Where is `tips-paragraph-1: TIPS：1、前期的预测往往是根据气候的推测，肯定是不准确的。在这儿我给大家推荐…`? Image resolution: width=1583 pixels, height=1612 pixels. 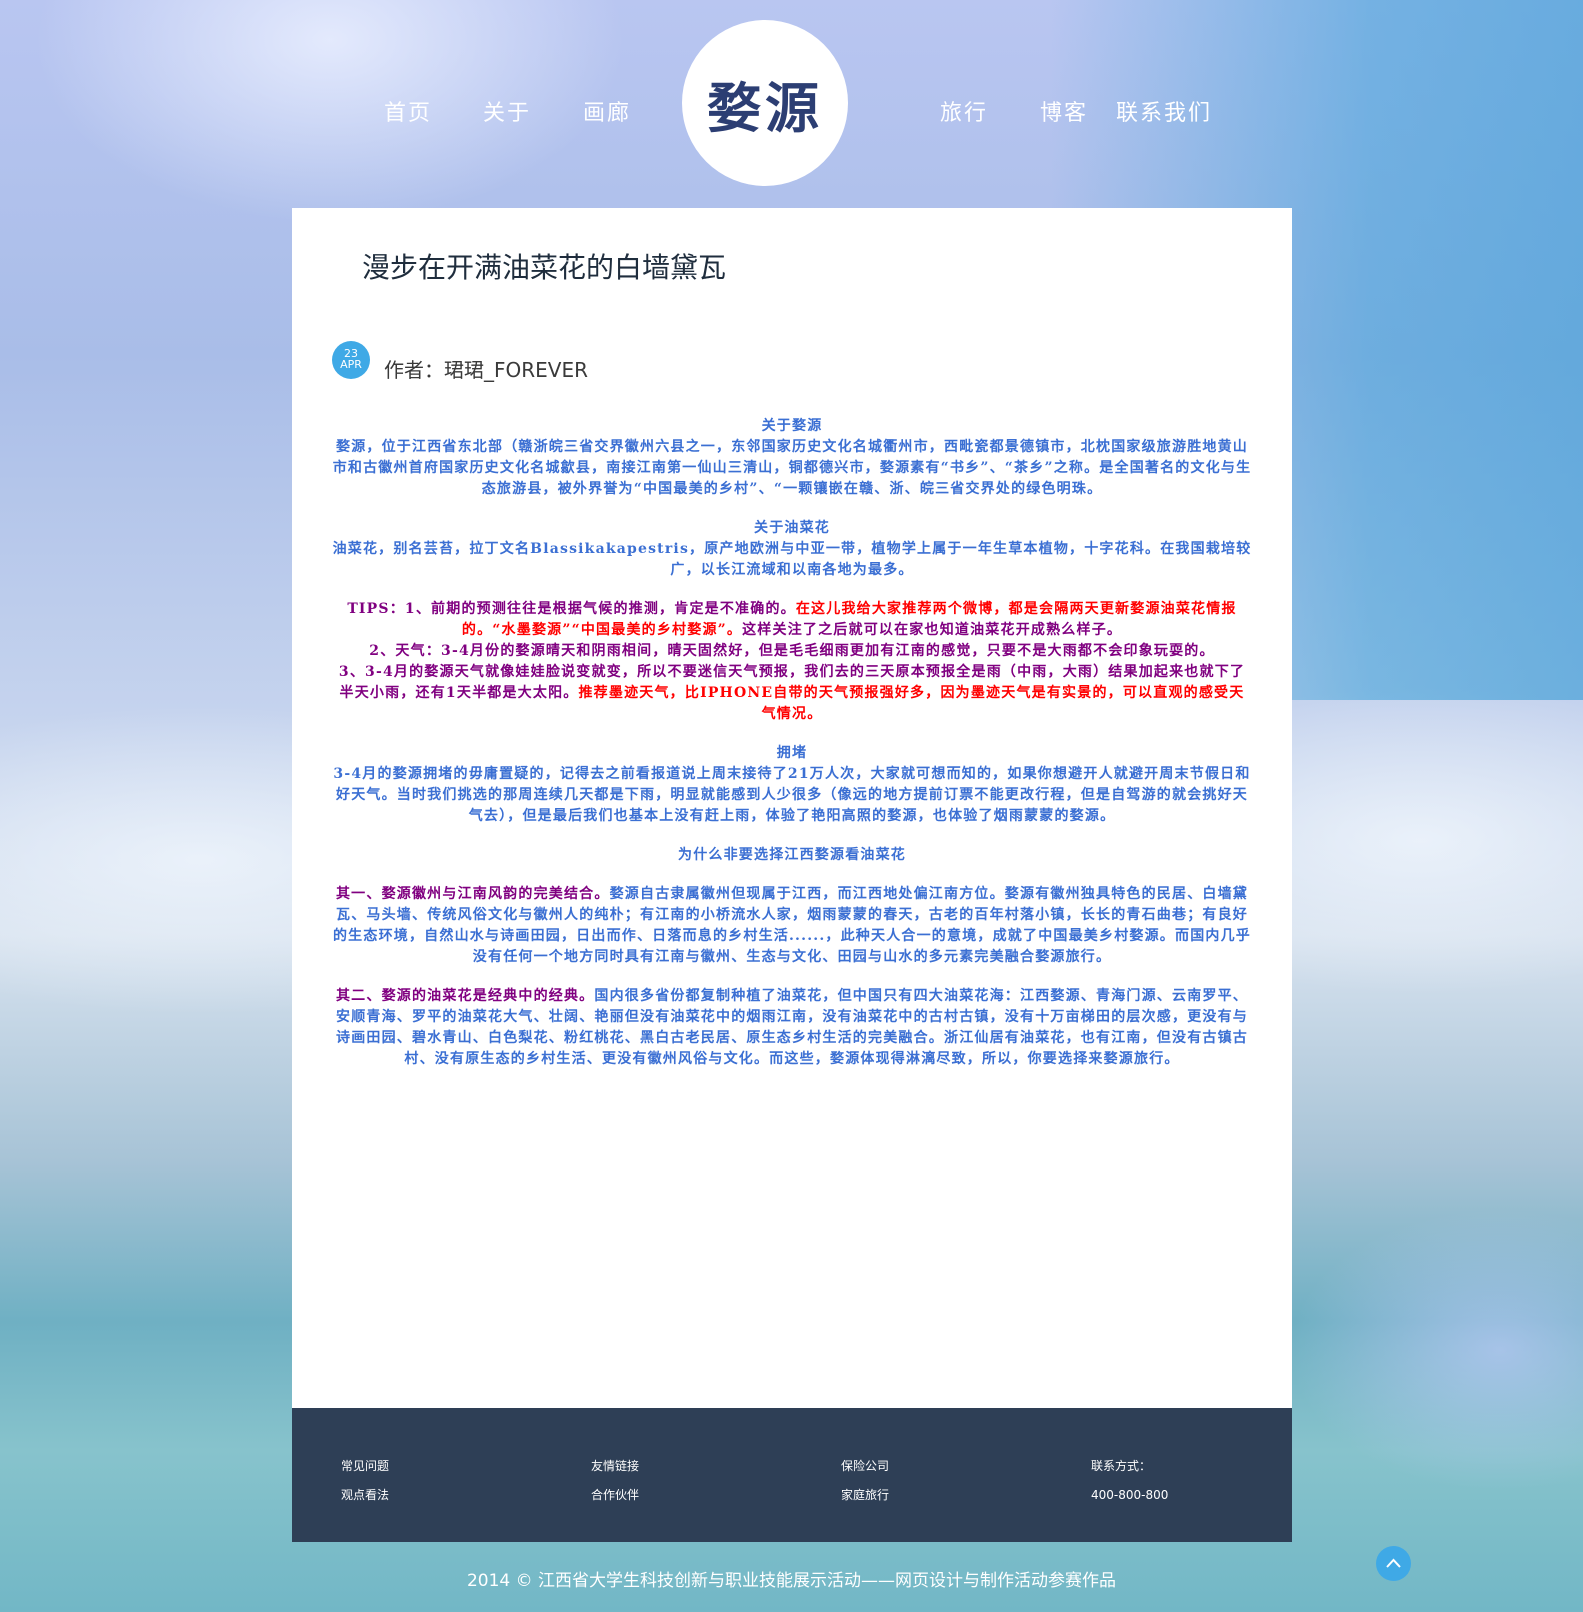
tips-paragraph-1: TIPS：1、前期的预测往往是根据气候的推测，肯定是不准确的。在这儿我给大家推荐… is located at coordinates (792, 620).